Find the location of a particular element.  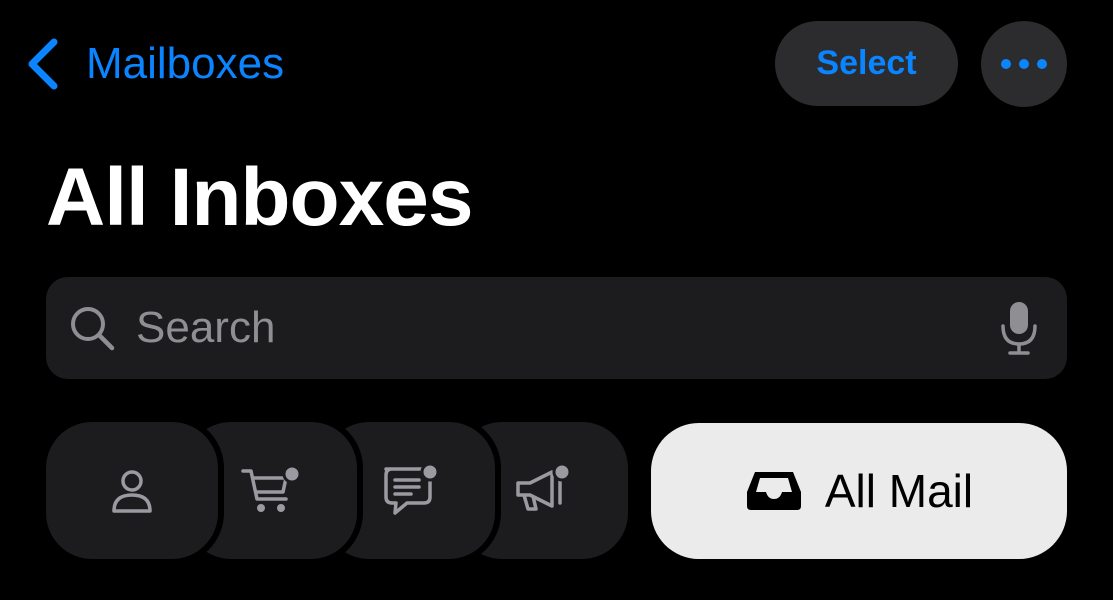

search-input is located at coordinates (567, 328).